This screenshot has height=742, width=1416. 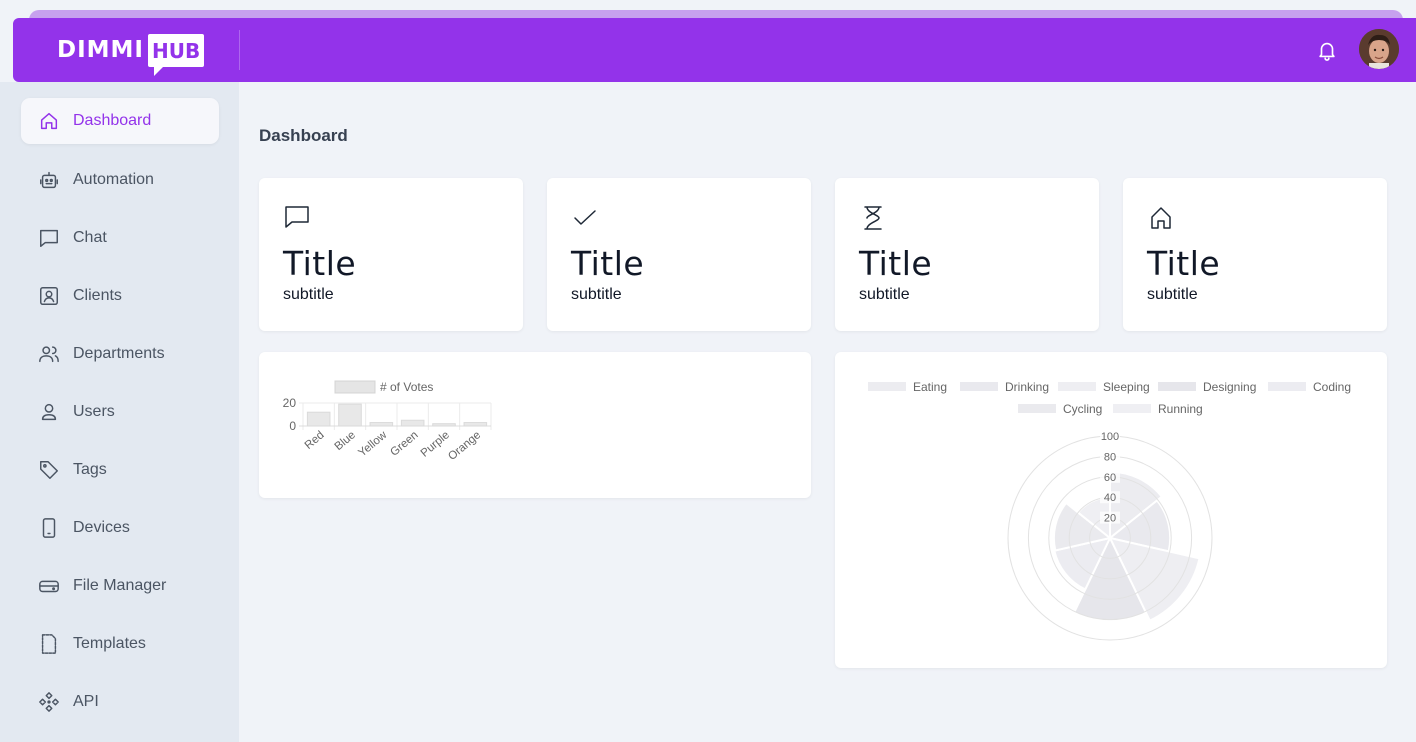 What do you see at coordinates (1229, 387) in the screenshot?
I see `legend-label: Designing` at bounding box center [1229, 387].